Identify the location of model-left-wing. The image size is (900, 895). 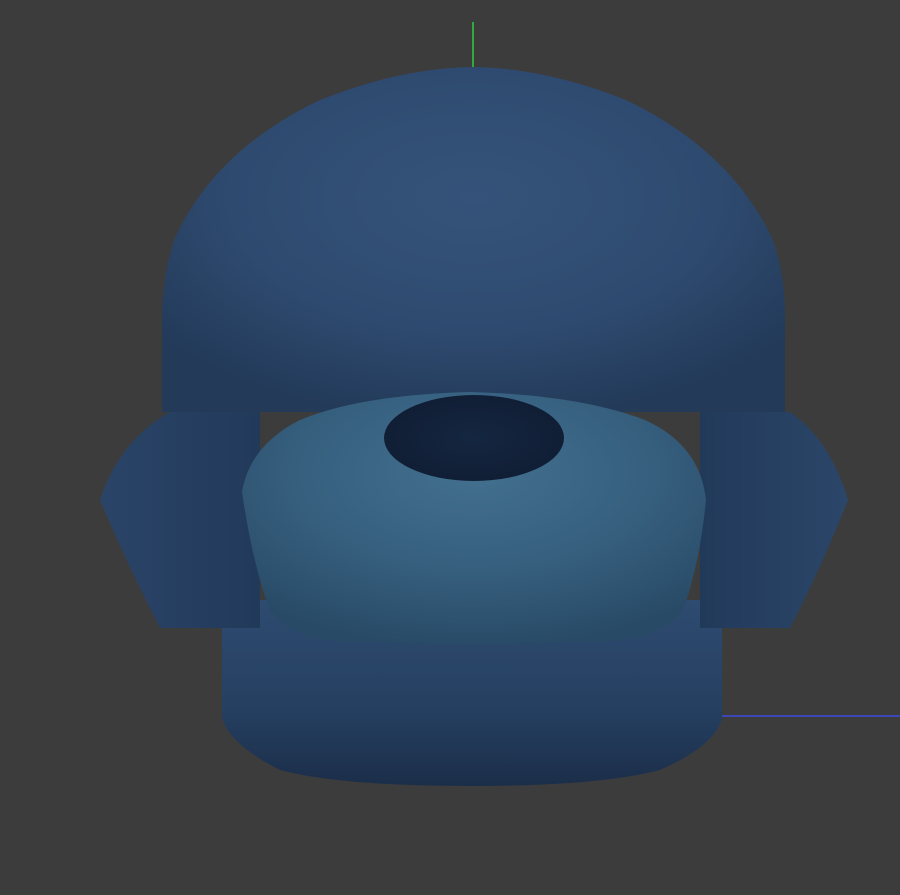
(180, 520).